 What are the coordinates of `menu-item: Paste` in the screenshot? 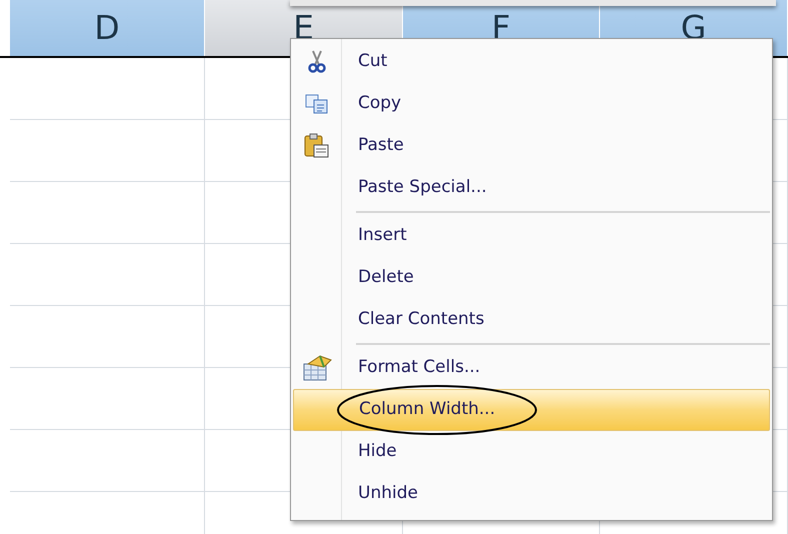 It's located at (531, 146).